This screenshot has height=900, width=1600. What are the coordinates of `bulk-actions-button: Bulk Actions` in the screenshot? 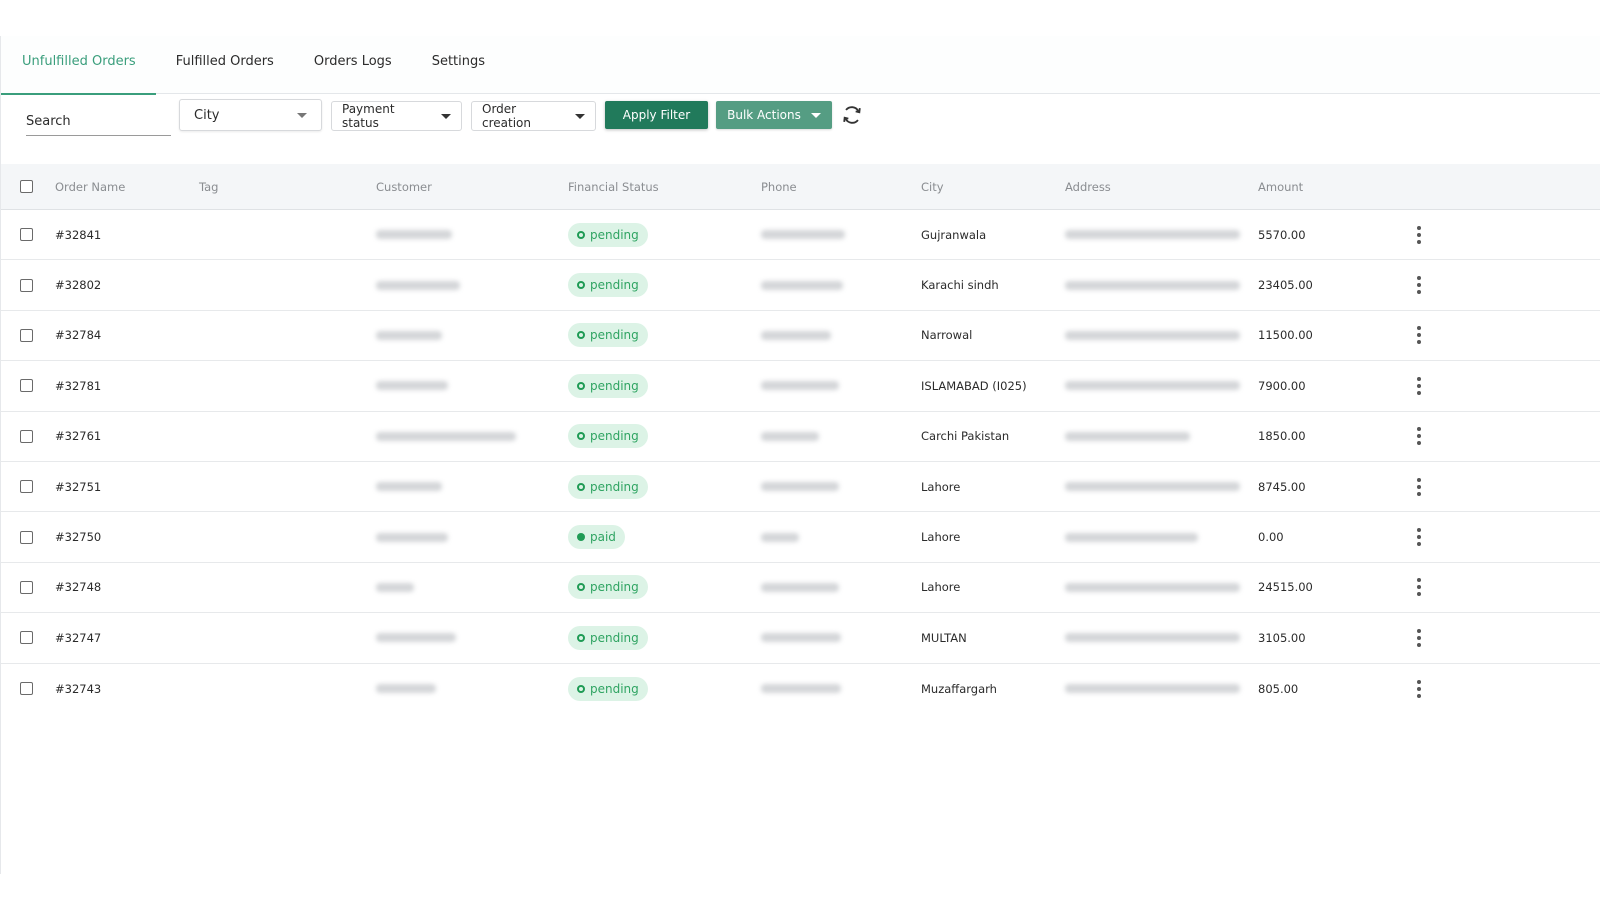 It's located at (774, 115).